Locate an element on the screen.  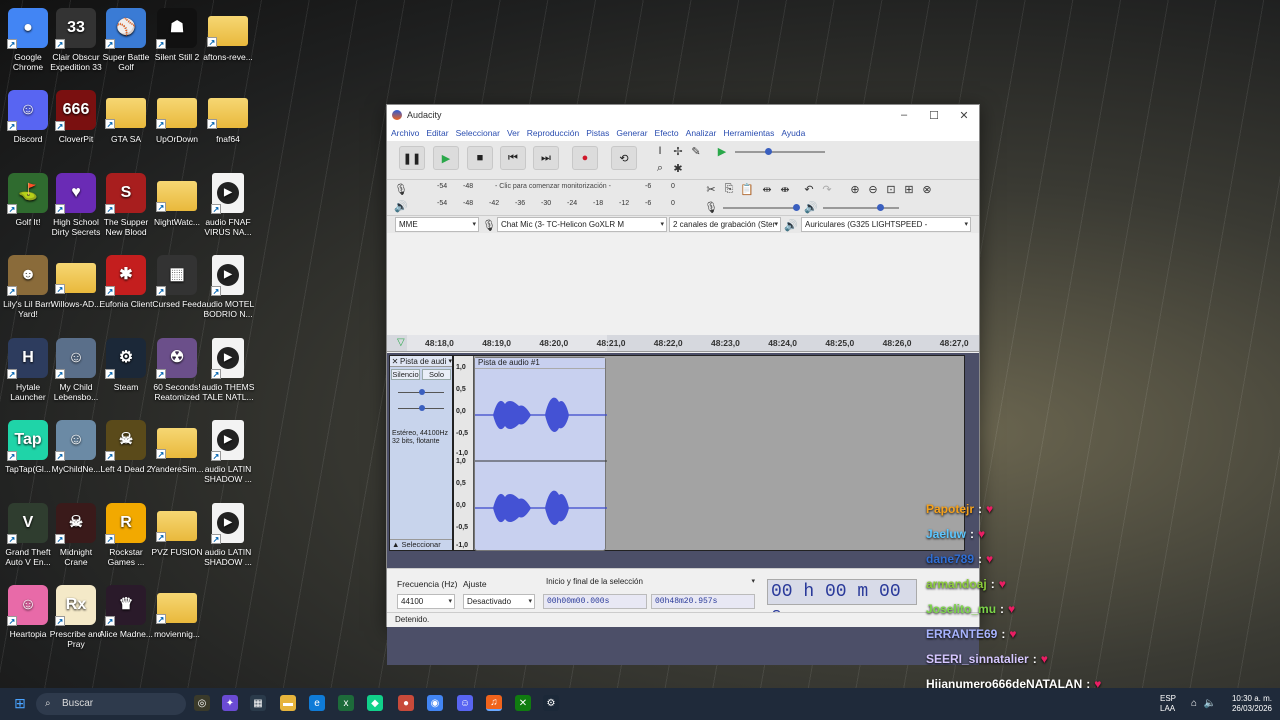
loop-button: ⟲ is located at coordinates (624, 158).